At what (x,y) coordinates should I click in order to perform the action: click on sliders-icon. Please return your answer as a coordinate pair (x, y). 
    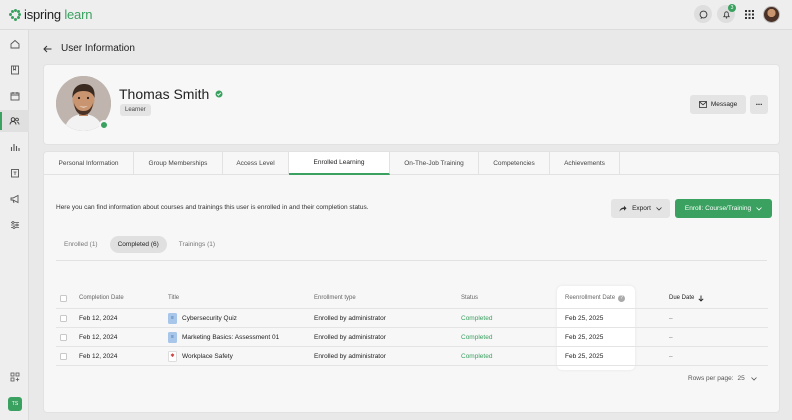
    Looking at the image, I should click on (14, 225).